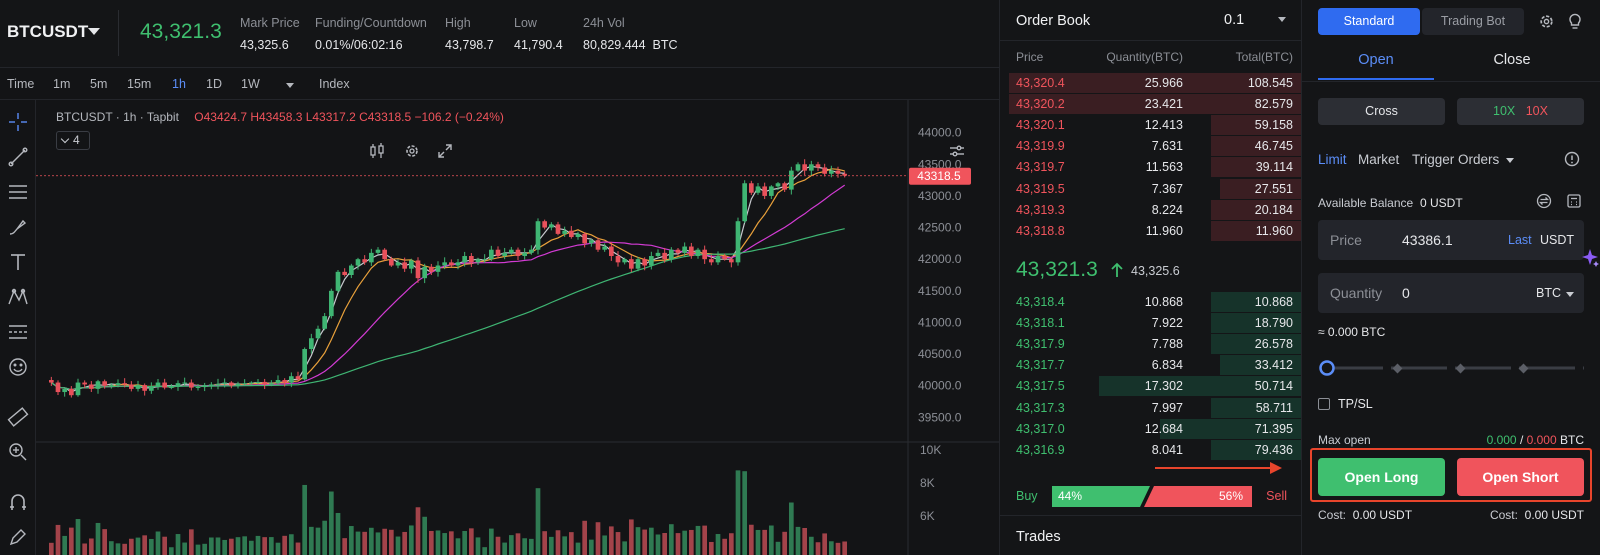  Describe the element at coordinates (214, 84) in the screenshot. I see `interval-1d: 1D` at that location.